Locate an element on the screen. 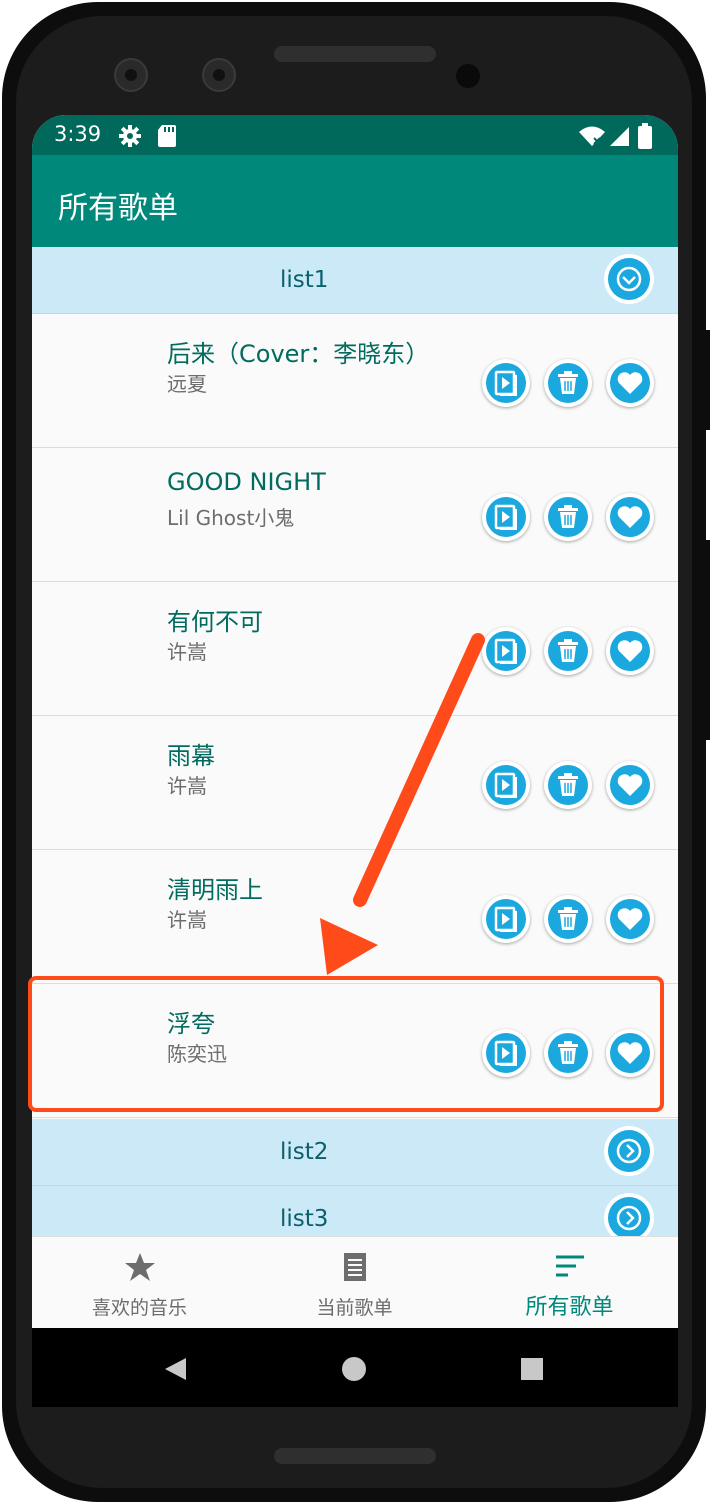  status-time: 3:39 is located at coordinates (78, 134).